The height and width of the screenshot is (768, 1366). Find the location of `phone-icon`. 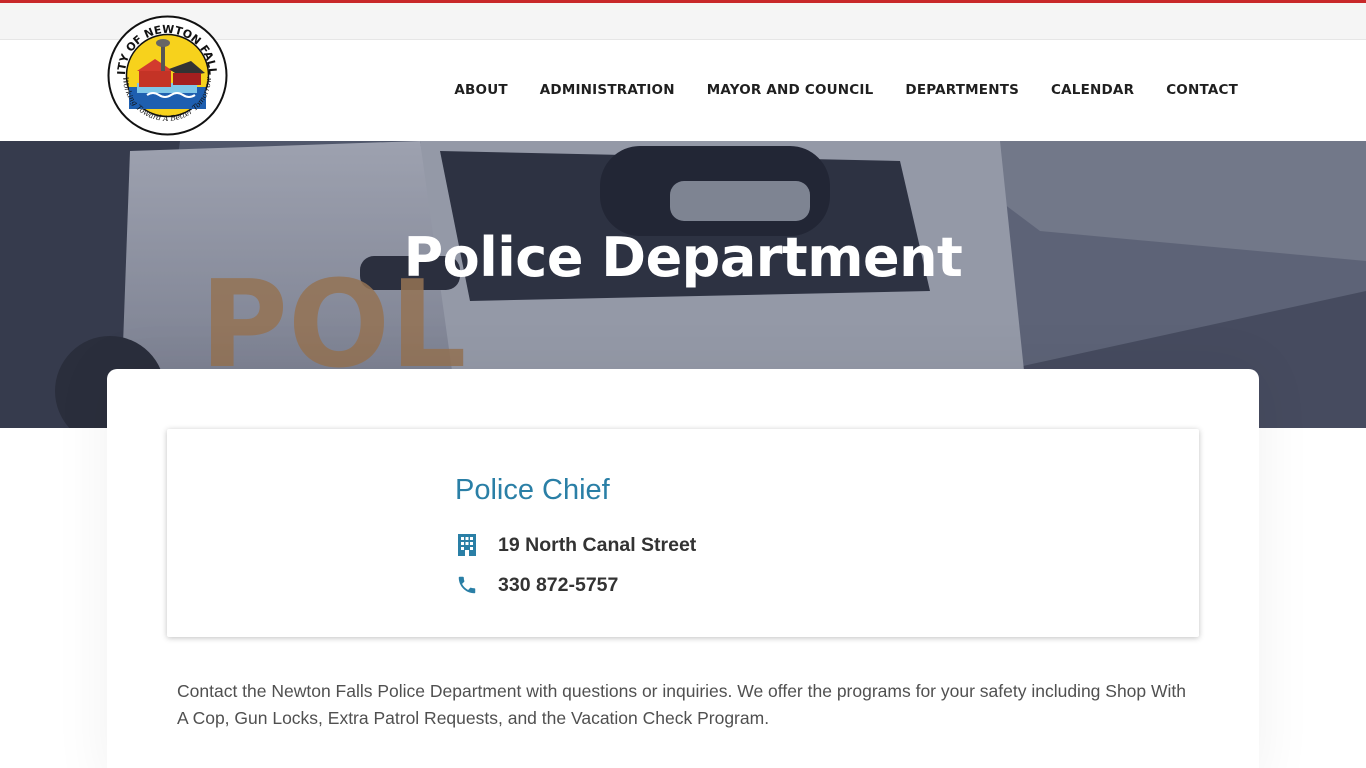

phone-icon is located at coordinates (467, 585).